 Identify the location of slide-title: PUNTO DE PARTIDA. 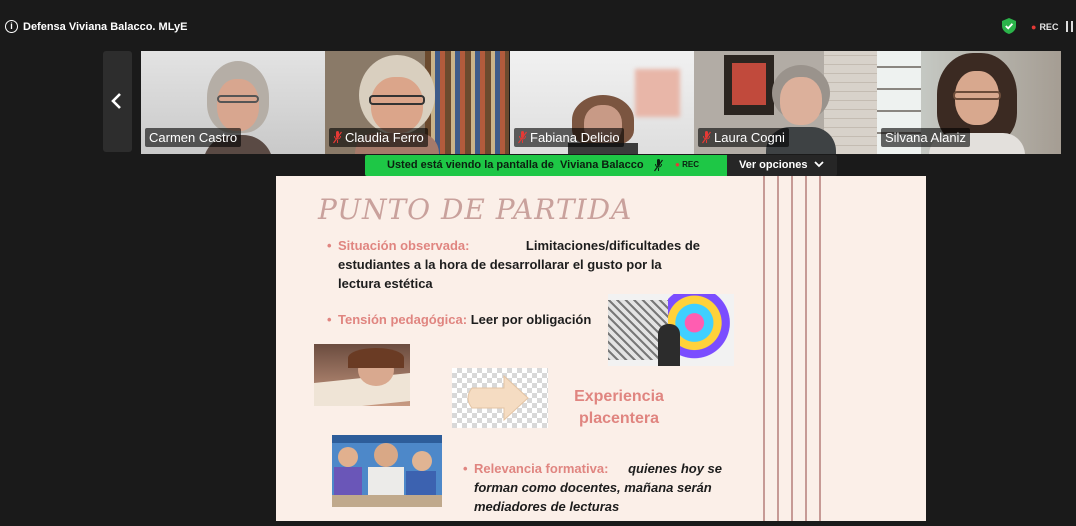
(475, 209).